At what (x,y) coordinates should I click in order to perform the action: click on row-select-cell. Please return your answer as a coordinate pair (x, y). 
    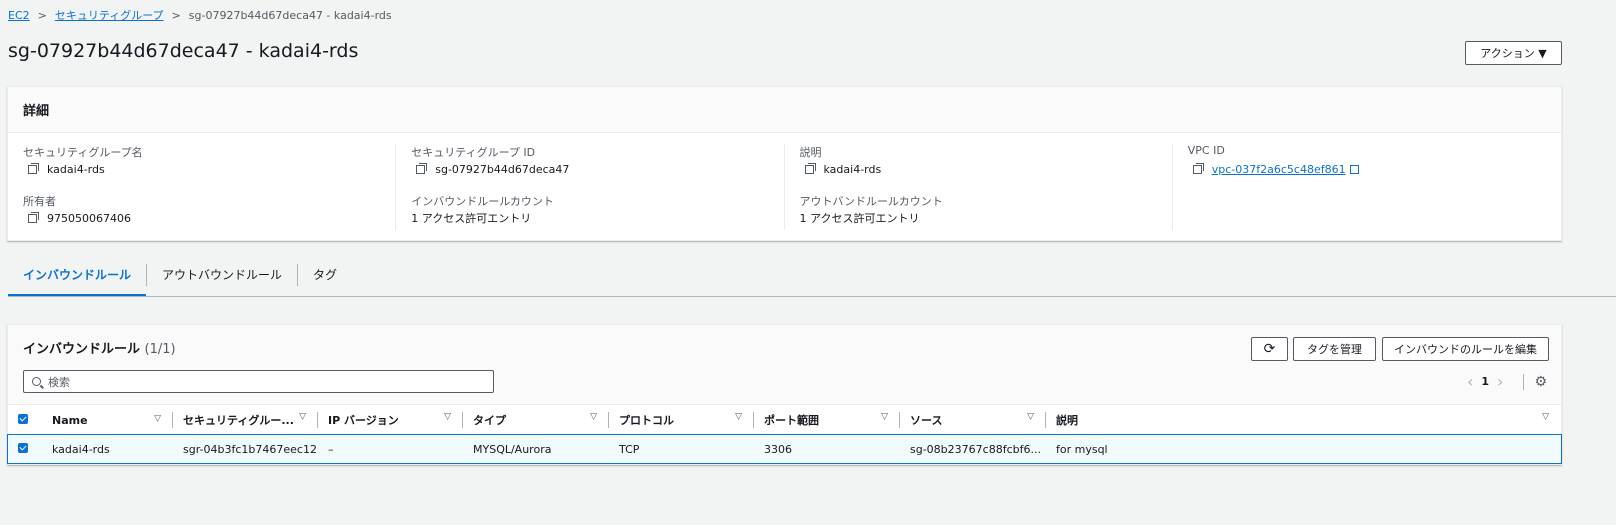
    Looking at the image, I should click on (25, 449).